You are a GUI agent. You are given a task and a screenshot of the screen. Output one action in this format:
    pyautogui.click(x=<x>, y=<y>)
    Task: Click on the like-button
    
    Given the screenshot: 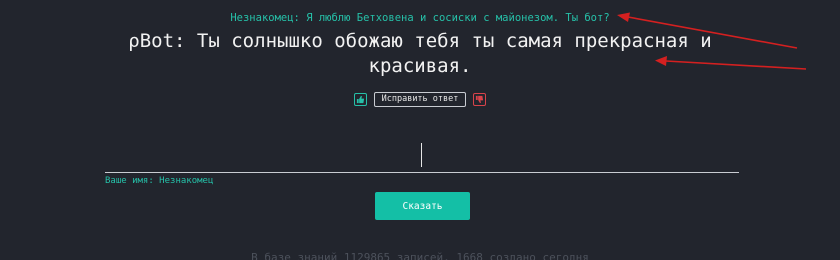 What is the action you would take?
    pyautogui.click(x=360, y=99)
    